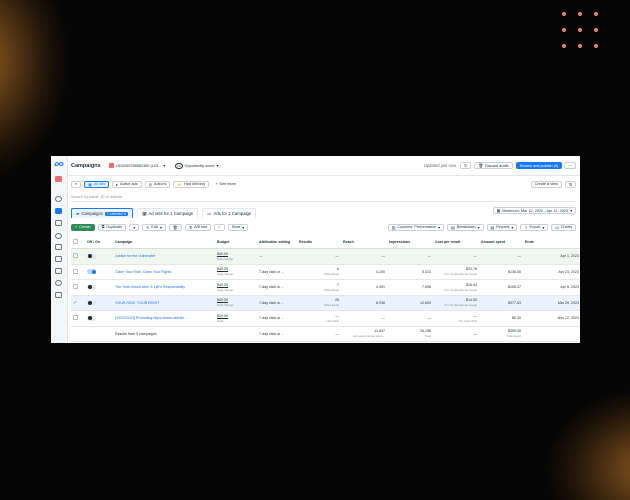 Image resolution: width=630 pixels, height=500 pixels. Describe the element at coordinates (58, 199) in the screenshot. I see `gauge-icon` at that location.